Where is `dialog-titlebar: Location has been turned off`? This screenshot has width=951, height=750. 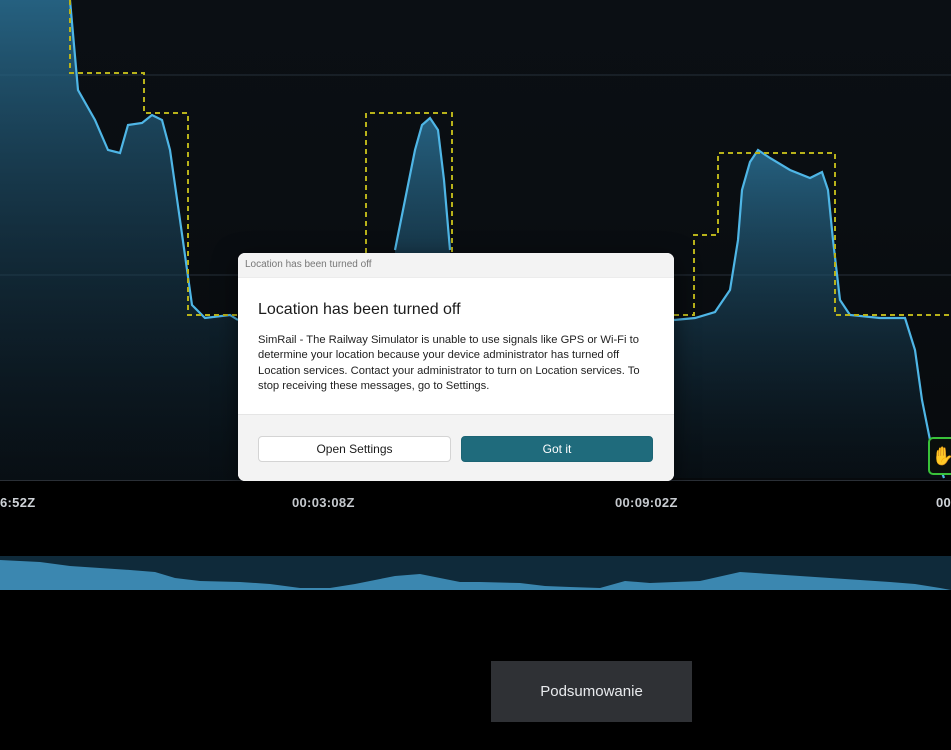 dialog-titlebar: Location has been turned off is located at coordinates (456, 265).